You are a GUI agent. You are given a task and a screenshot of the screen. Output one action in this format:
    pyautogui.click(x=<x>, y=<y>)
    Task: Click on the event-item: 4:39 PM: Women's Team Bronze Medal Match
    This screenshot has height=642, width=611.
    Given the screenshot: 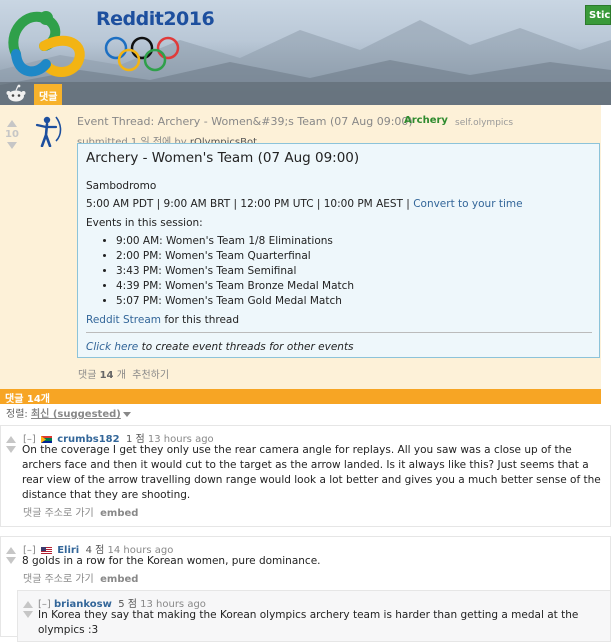 What is the action you would take?
    pyautogui.click(x=235, y=286)
    